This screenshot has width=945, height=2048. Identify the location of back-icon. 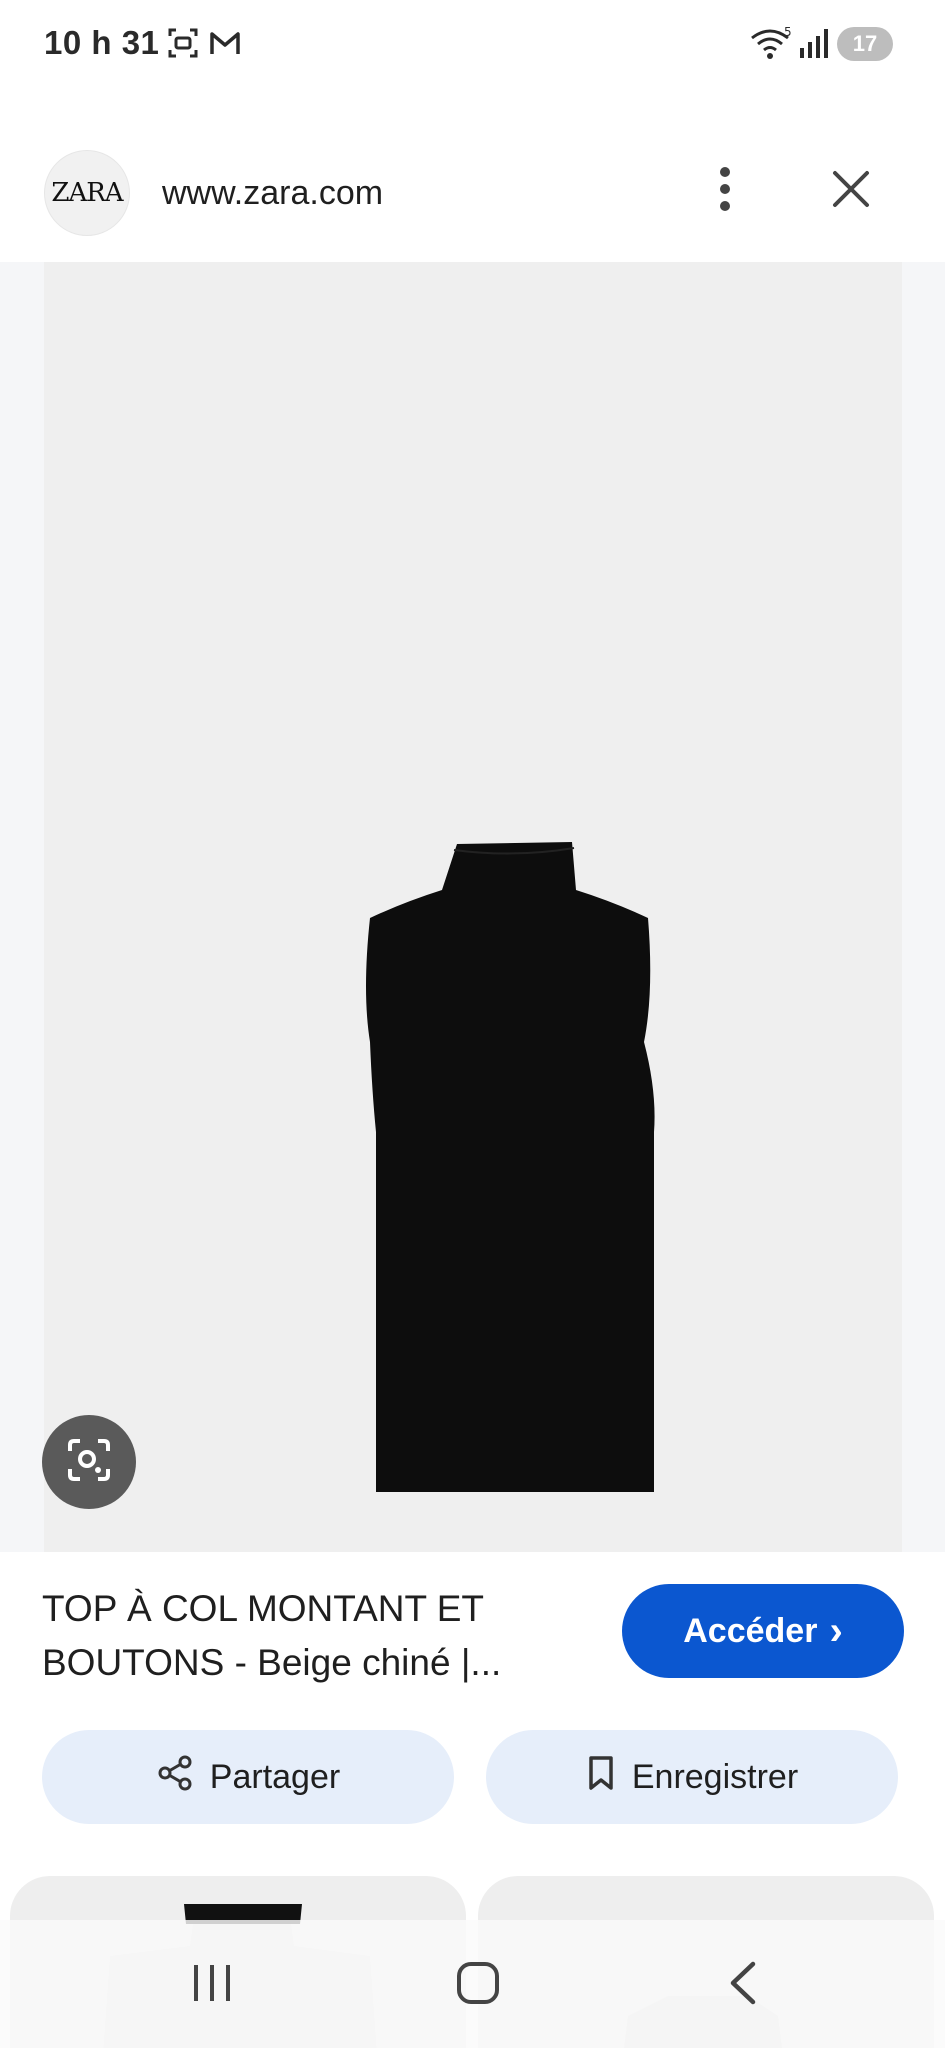
(742, 1985).